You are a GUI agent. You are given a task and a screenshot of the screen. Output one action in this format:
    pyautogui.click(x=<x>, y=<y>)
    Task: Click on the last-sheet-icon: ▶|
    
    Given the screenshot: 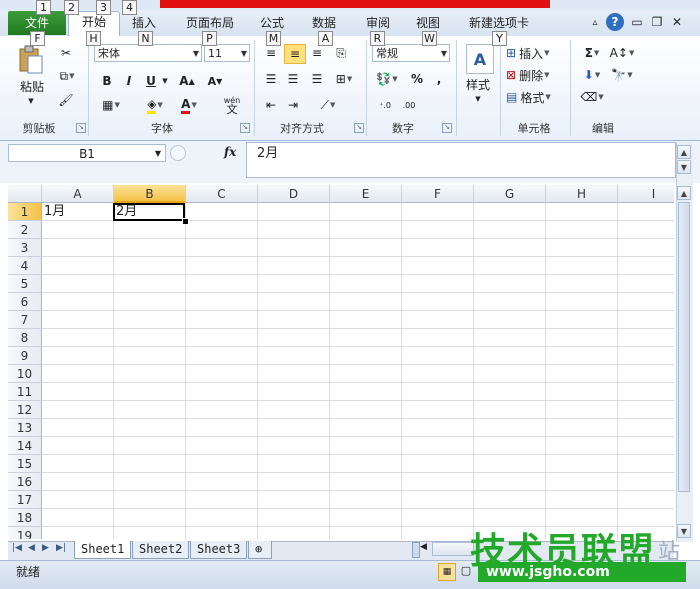 What is the action you would take?
    pyautogui.click(x=61, y=548)
    